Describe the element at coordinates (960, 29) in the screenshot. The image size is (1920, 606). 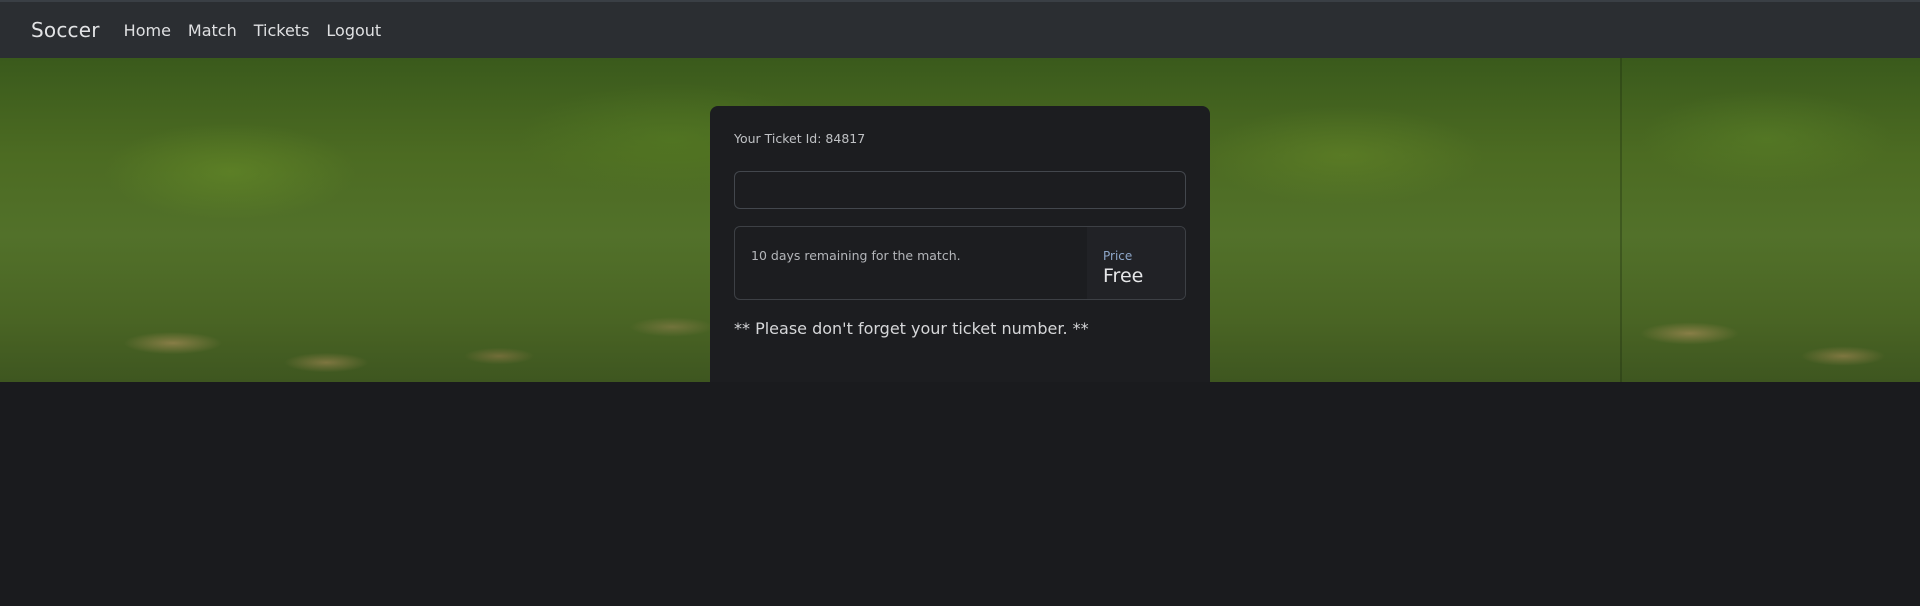
I see `navbar: Soccer Home Match Tickets Logout` at that location.